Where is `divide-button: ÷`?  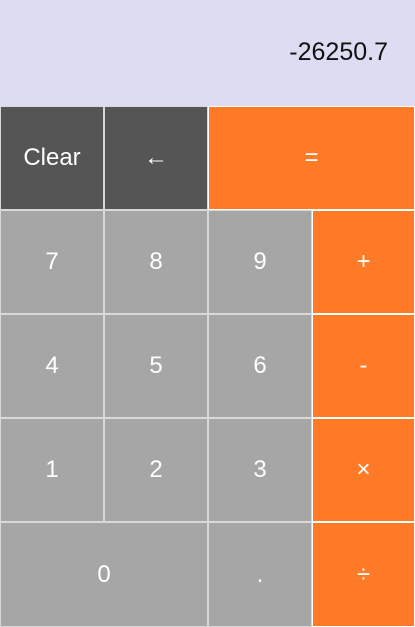
divide-button: ÷ is located at coordinates (363, 574).